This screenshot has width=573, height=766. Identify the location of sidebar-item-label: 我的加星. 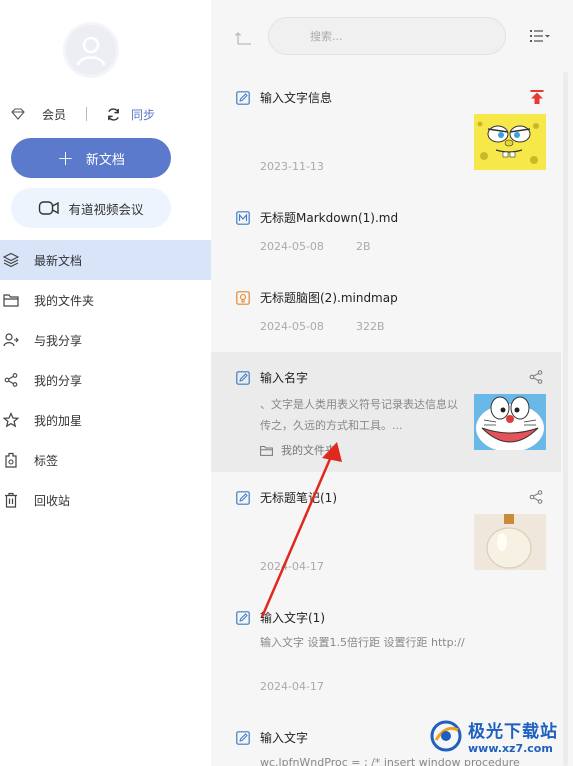
(58, 420).